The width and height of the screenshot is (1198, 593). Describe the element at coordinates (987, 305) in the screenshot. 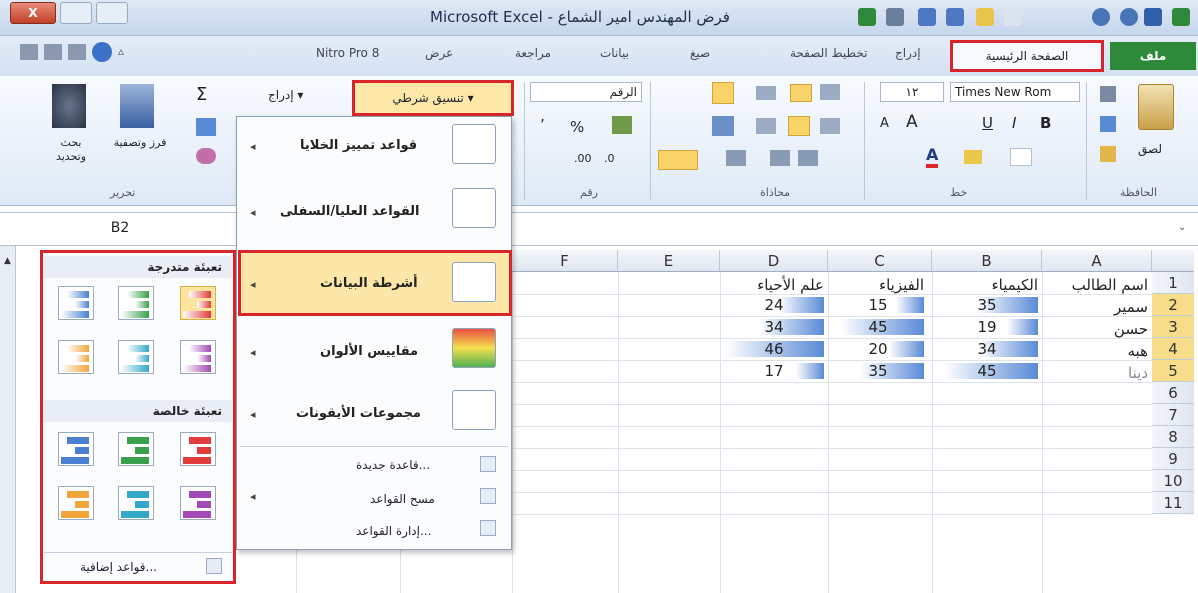

I see `cell-b2: 35` at that location.